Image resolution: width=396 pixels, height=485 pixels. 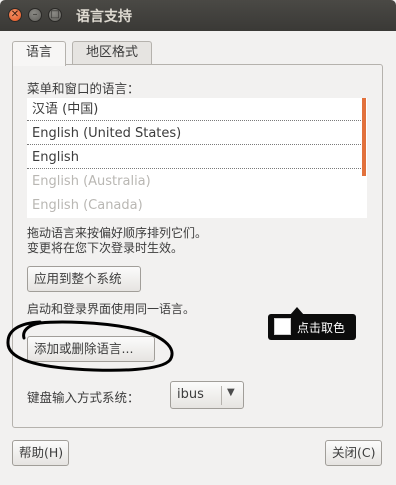 What do you see at coordinates (55, 15) in the screenshot?
I see `maximize-window-icon: □` at bounding box center [55, 15].